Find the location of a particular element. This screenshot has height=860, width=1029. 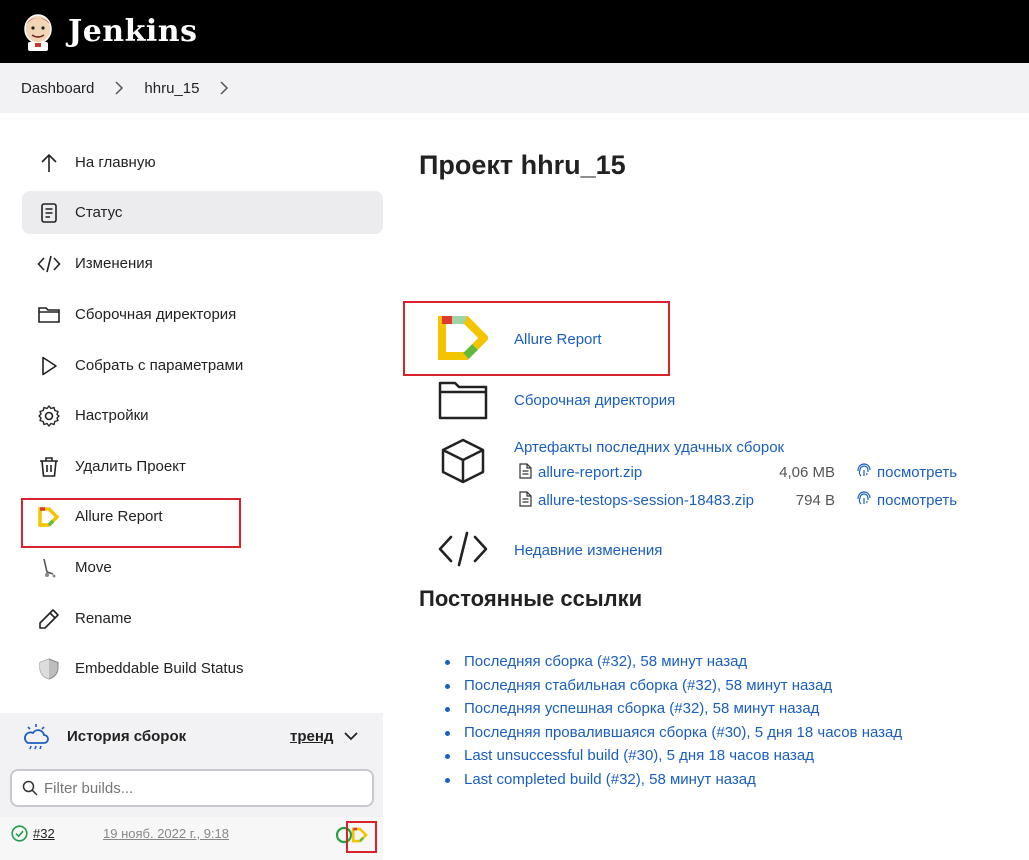

breadcrumb: Dashboard hhru_15 is located at coordinates (514, 88).